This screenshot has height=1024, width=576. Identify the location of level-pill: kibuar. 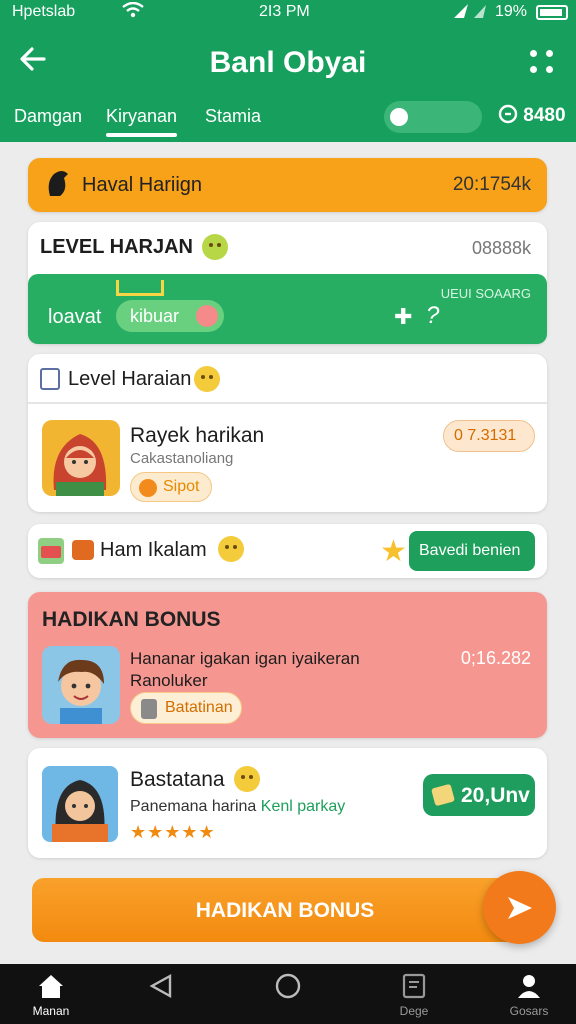
(170, 316).